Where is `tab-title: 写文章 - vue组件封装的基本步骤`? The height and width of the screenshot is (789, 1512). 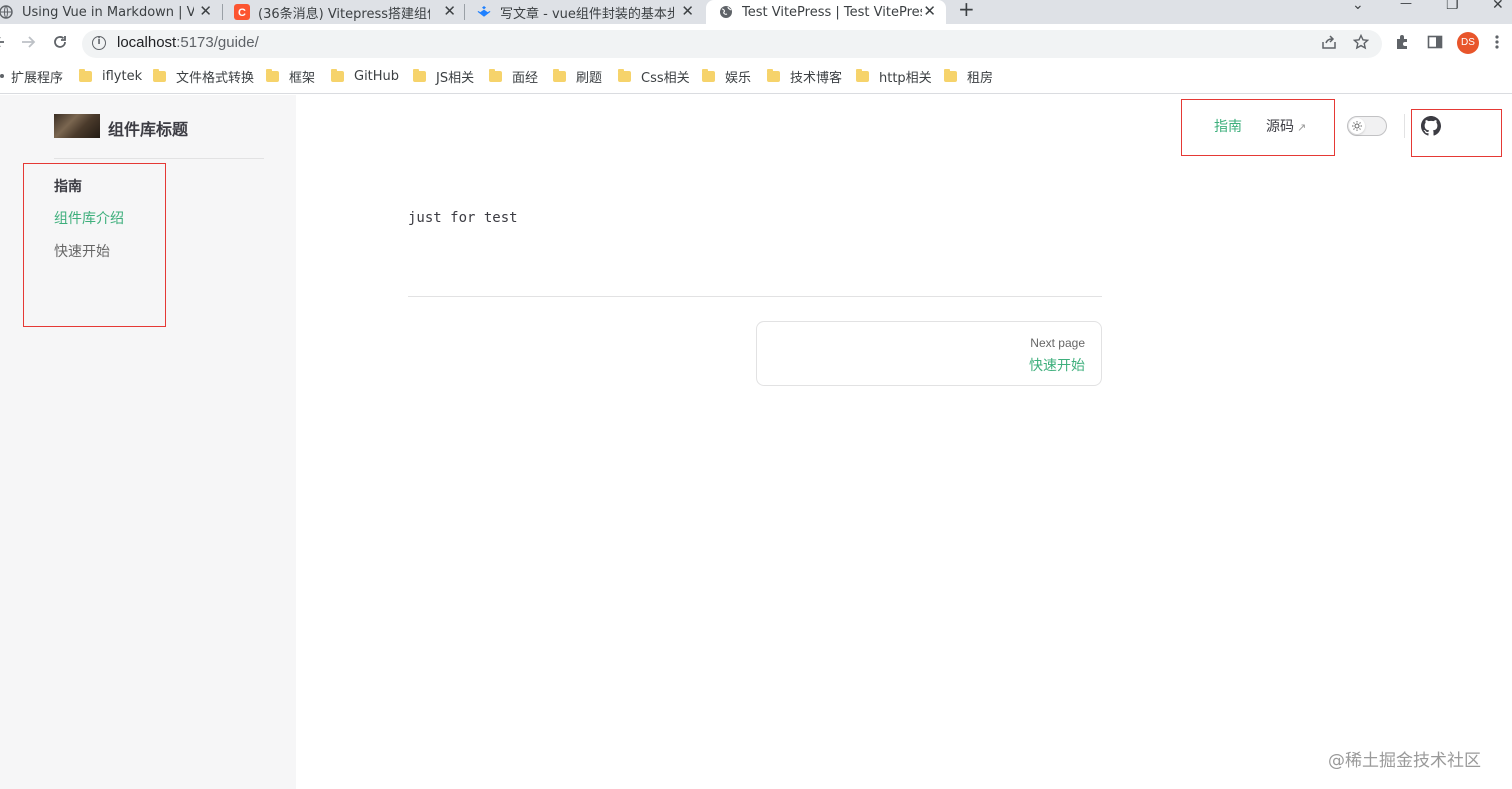 tab-title: 写文章 - vue组件封装的基本步骤 is located at coordinates (587, 14).